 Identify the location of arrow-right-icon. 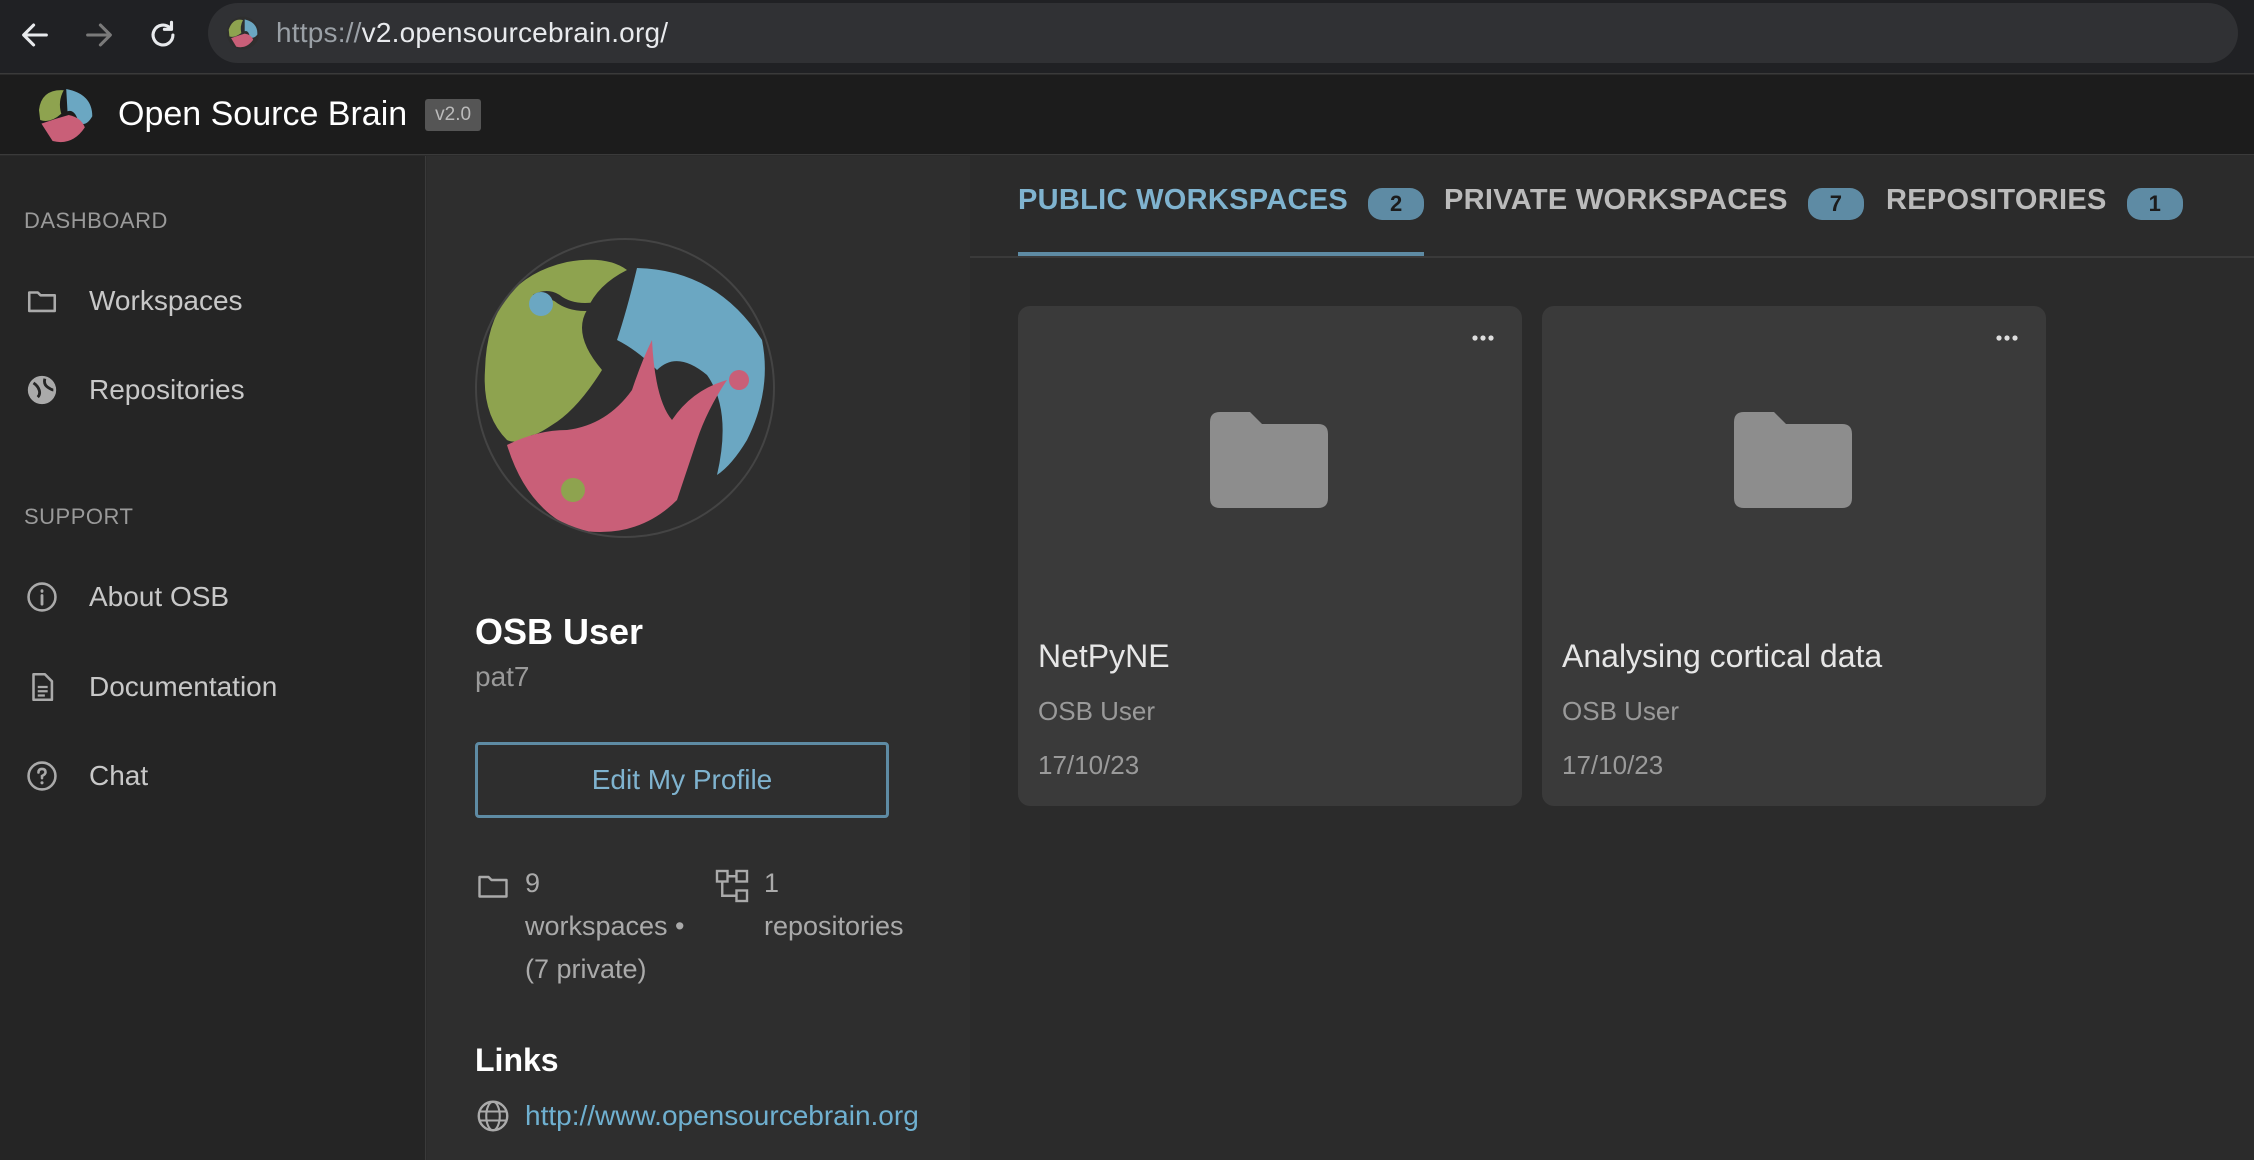
(99, 35).